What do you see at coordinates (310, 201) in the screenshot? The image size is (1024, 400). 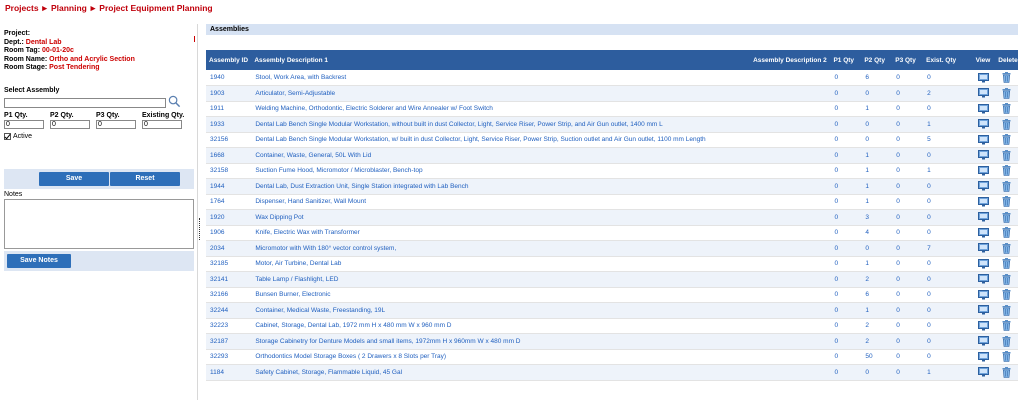 I see `assembly-description-1: Dispenser, Hand Sanitizer, Wall Mount` at bounding box center [310, 201].